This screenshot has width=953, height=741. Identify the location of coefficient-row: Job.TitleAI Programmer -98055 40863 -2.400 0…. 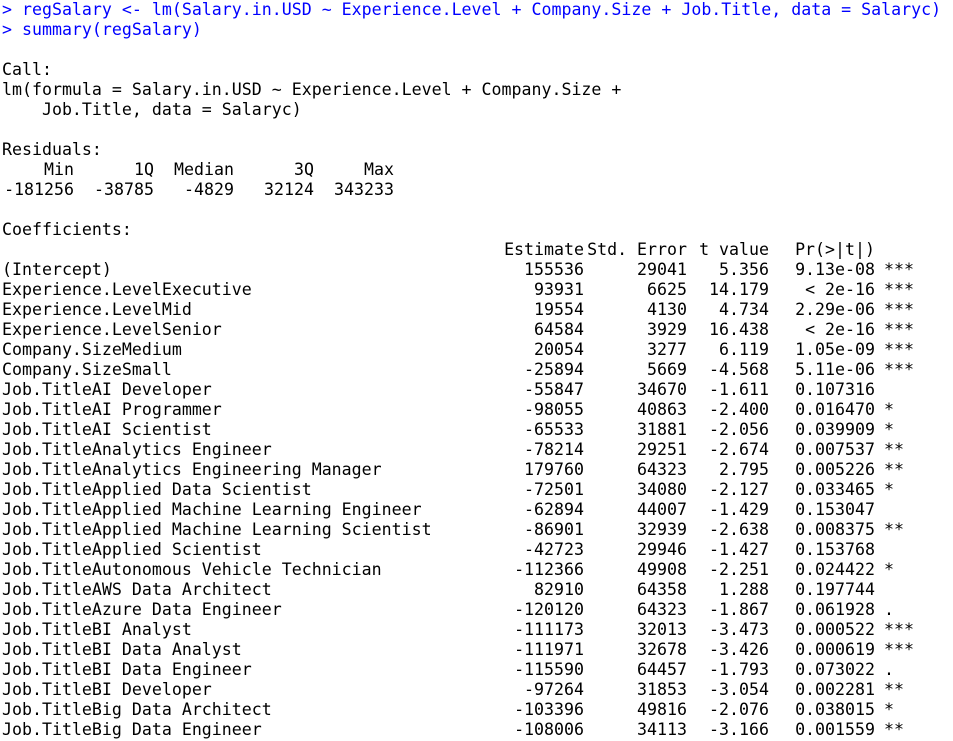
(477, 410).